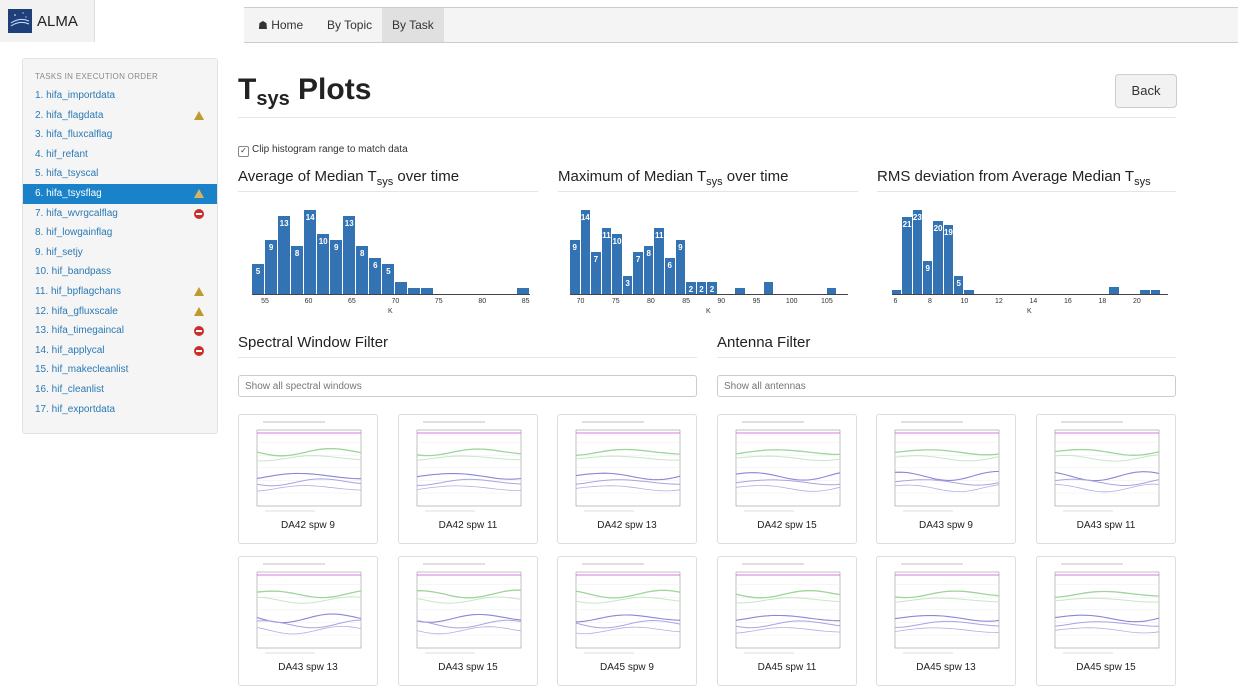  I want to click on tsys-plot-thumbnail: DA42 spw 9, so click(308, 479).